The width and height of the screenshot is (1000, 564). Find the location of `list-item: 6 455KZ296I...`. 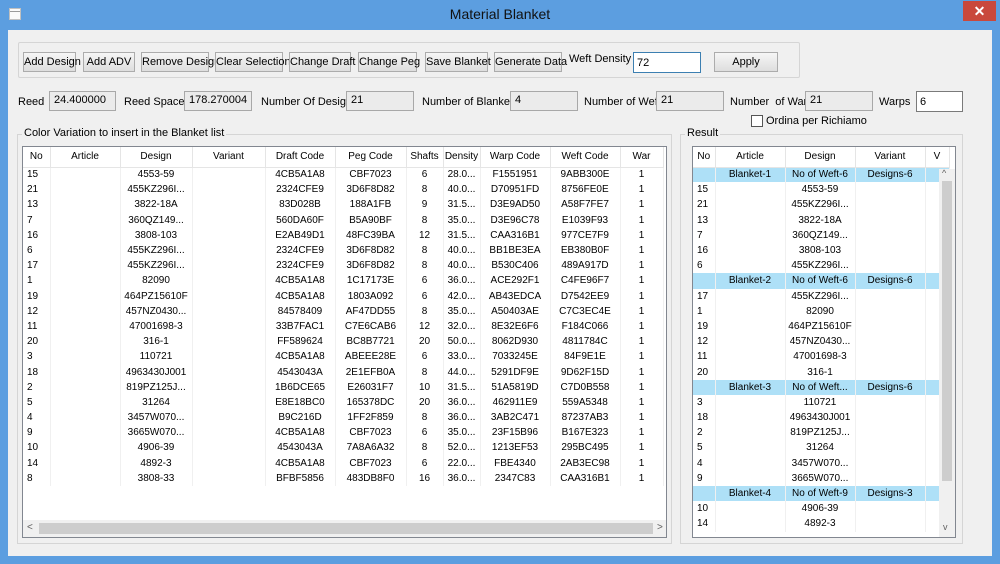

list-item: 6 455KZ296I... is located at coordinates (821, 266).